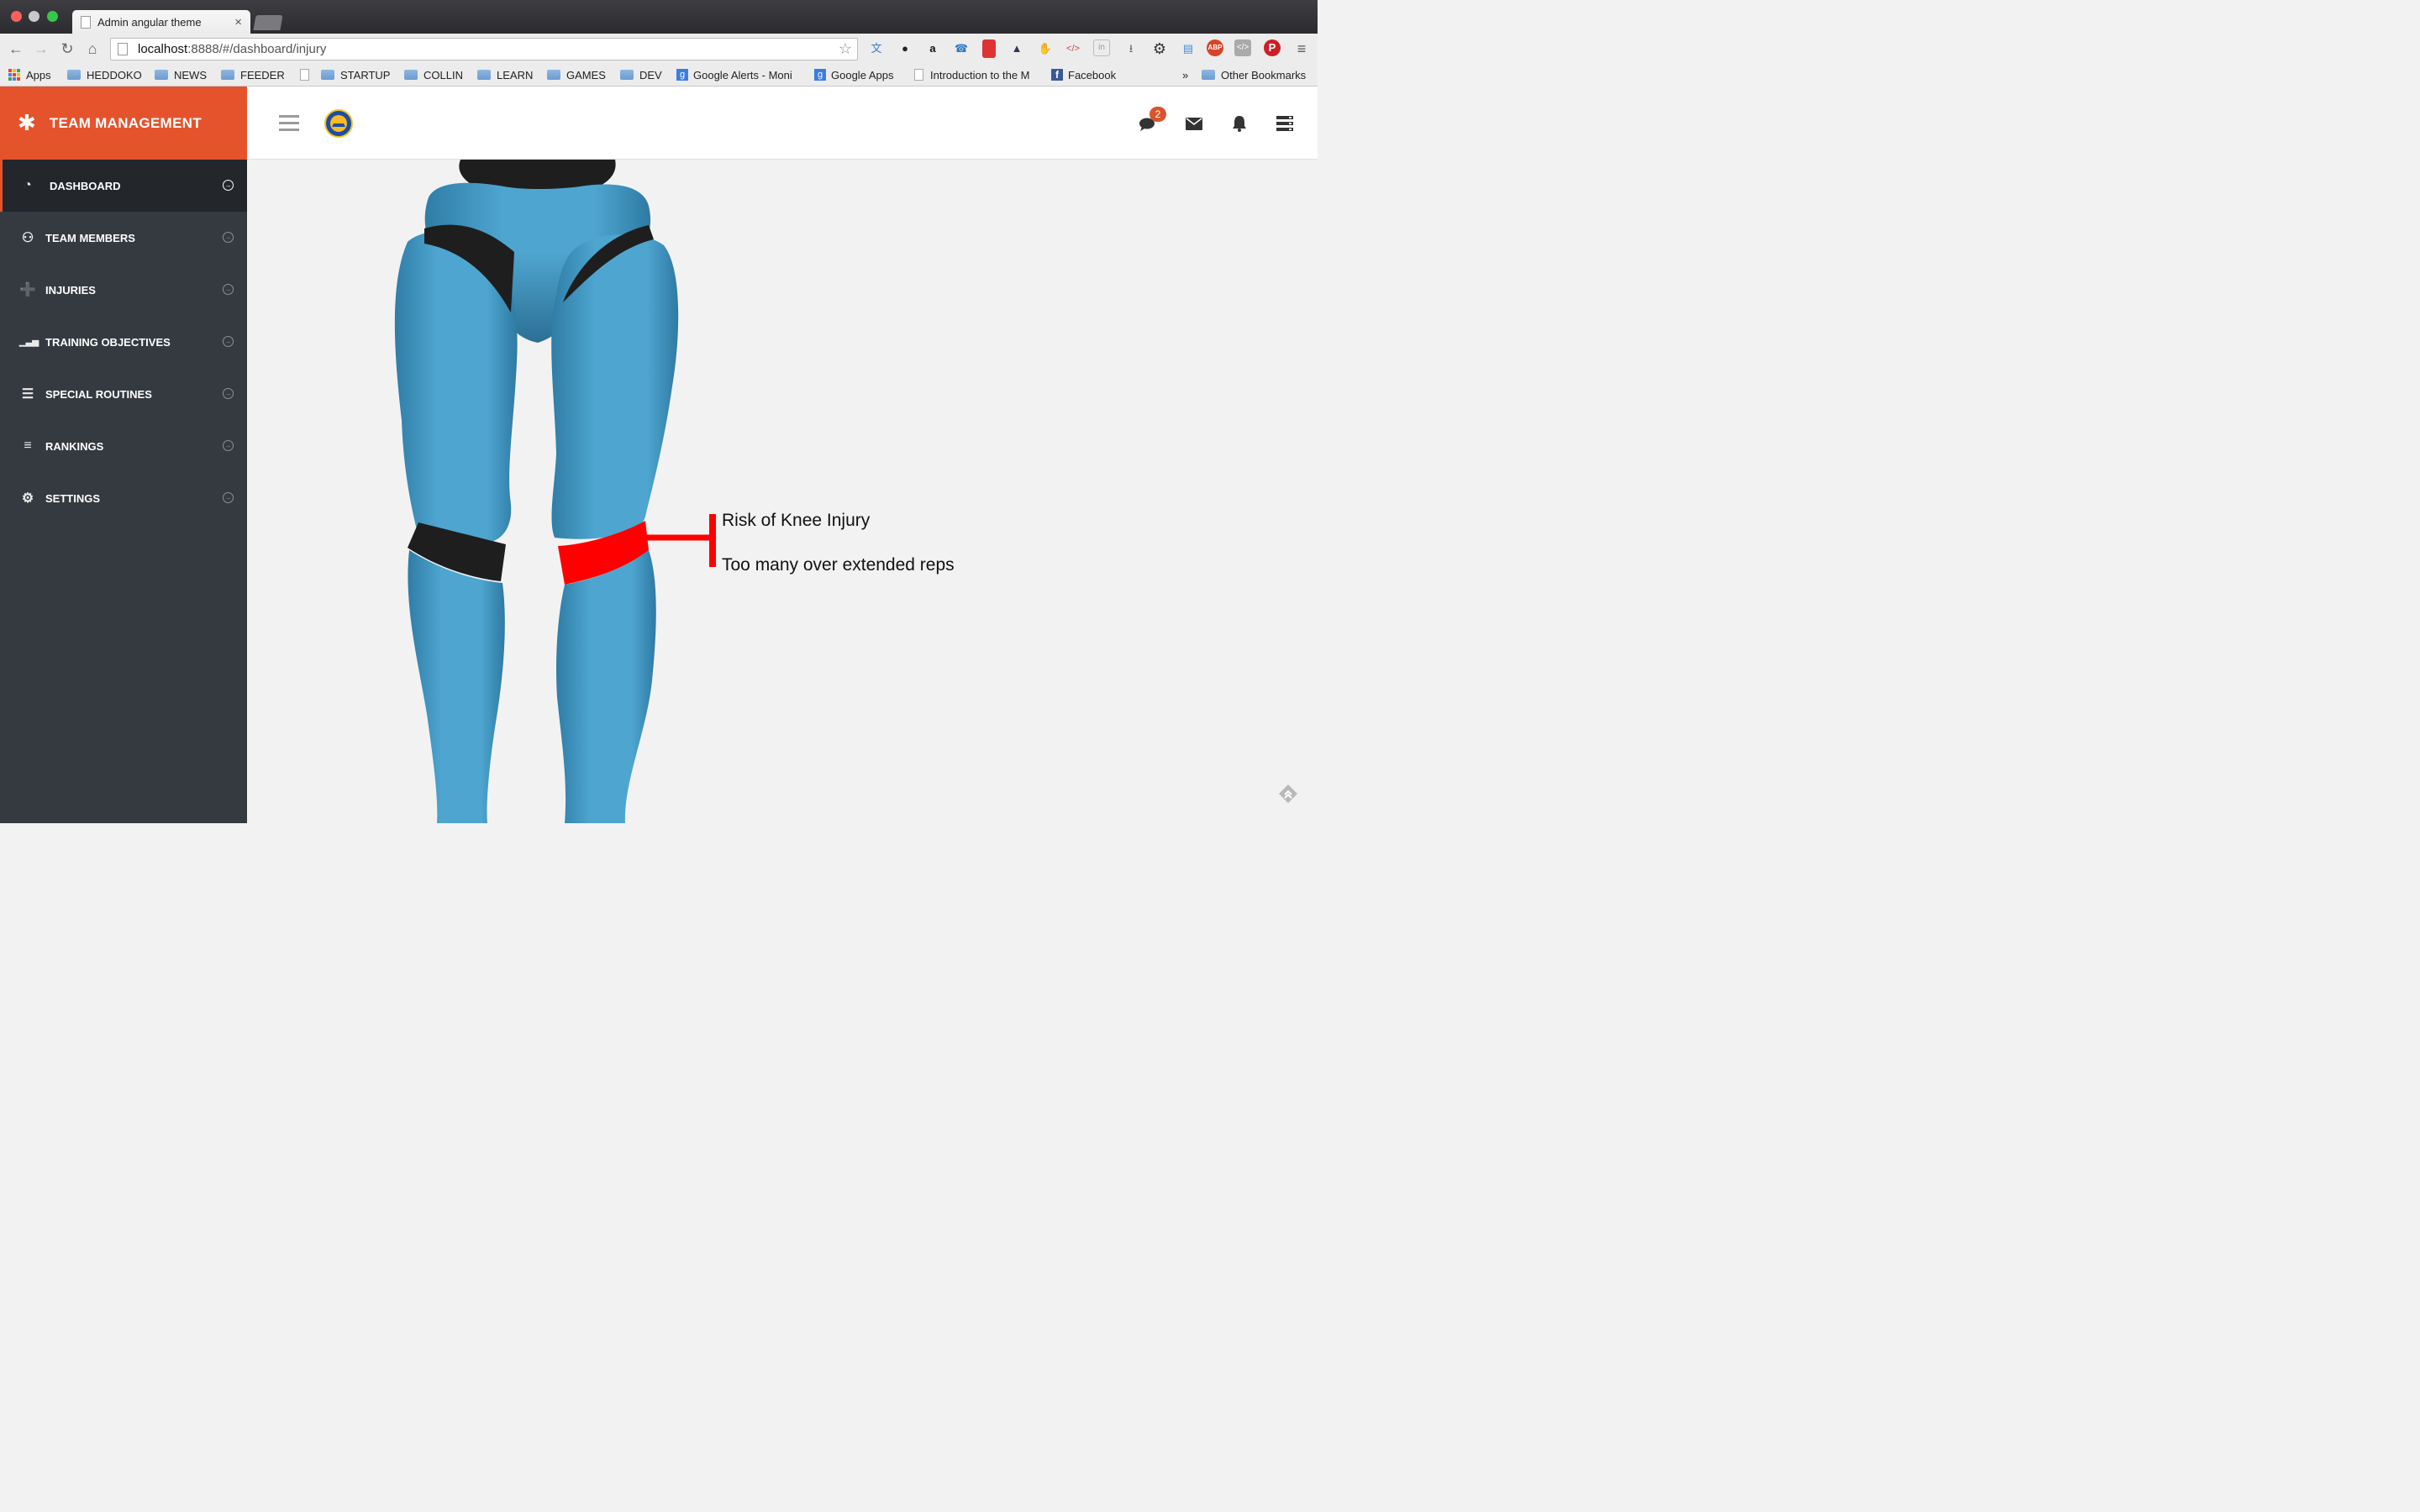 Image resolution: width=2420 pixels, height=1512 pixels. Describe the element at coordinates (742, 74) in the screenshot. I see `bookmark-label: Google Alerts - Moni` at that location.